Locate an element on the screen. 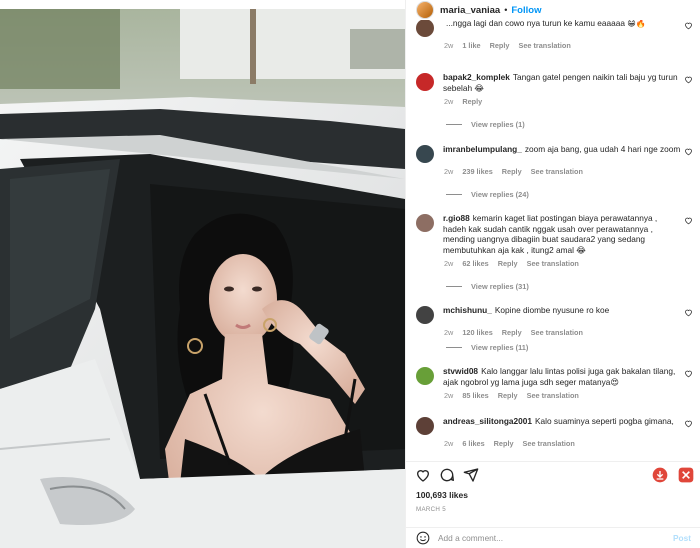  comment-likes: 1 like is located at coordinates (471, 45).